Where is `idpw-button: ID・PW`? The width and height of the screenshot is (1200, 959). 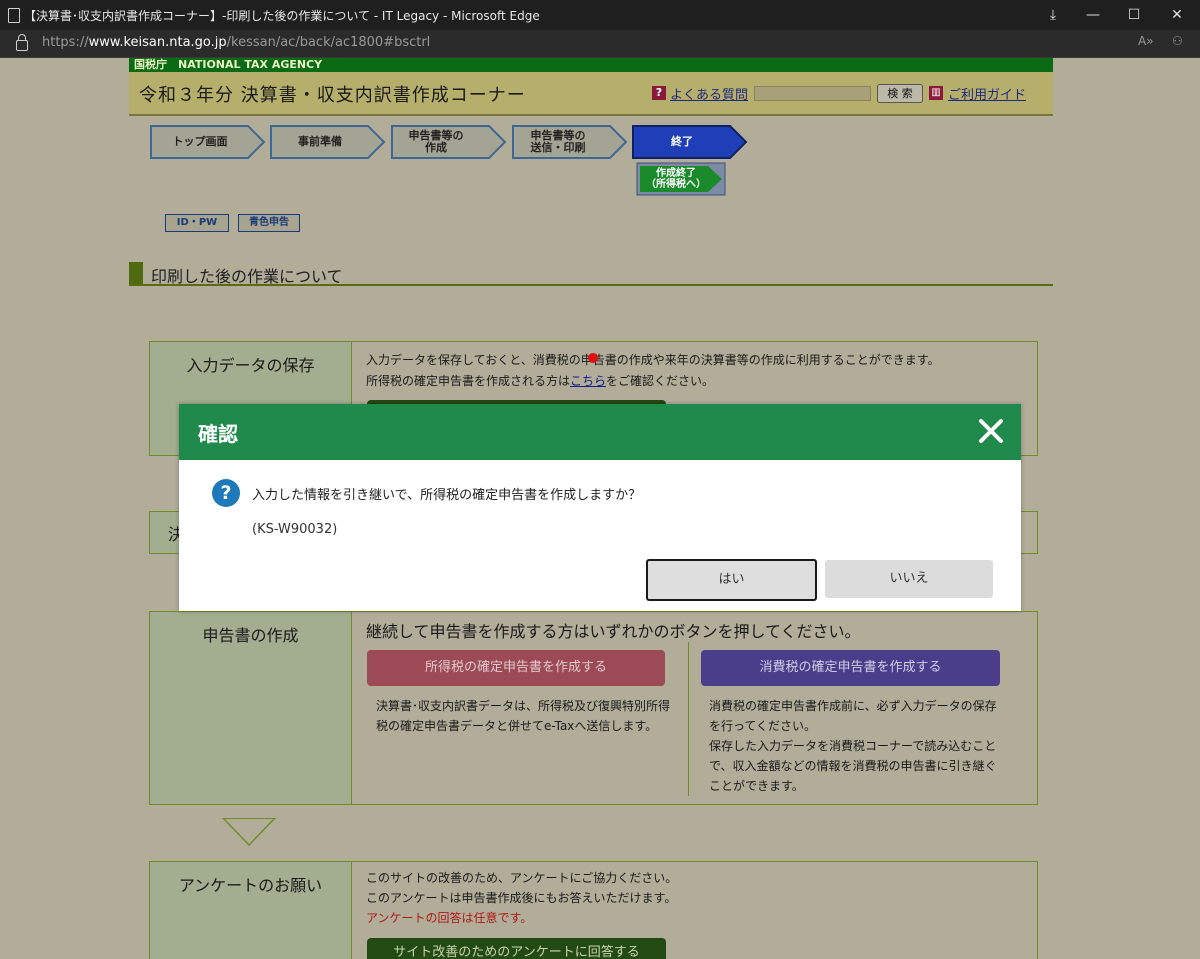 idpw-button: ID・PW is located at coordinates (197, 223).